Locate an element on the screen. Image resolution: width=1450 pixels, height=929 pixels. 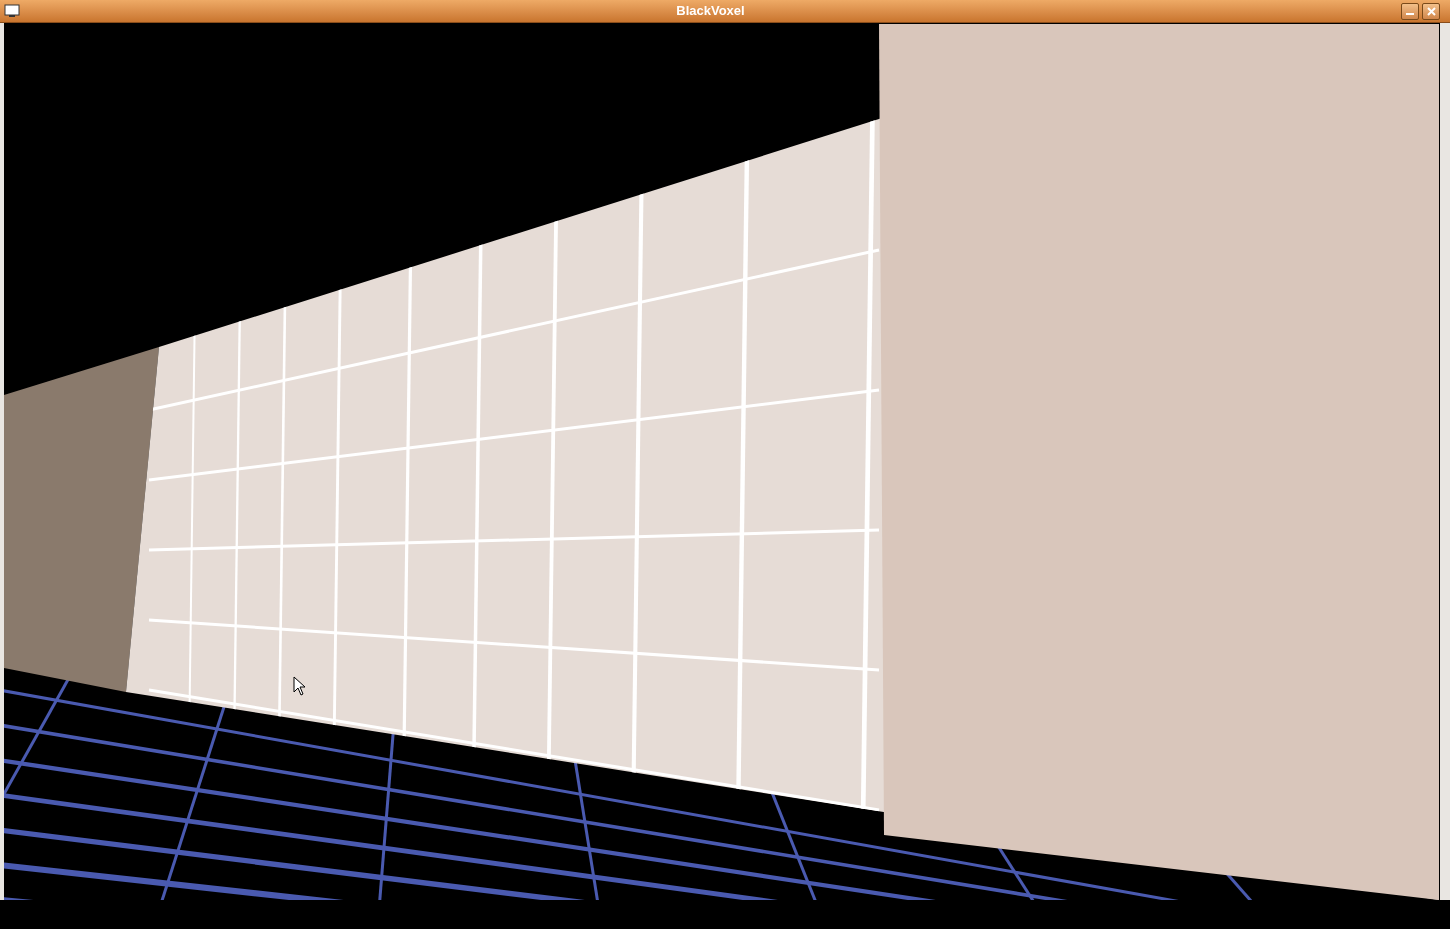
window-title: BlackVoxel is located at coordinates (710, 11).